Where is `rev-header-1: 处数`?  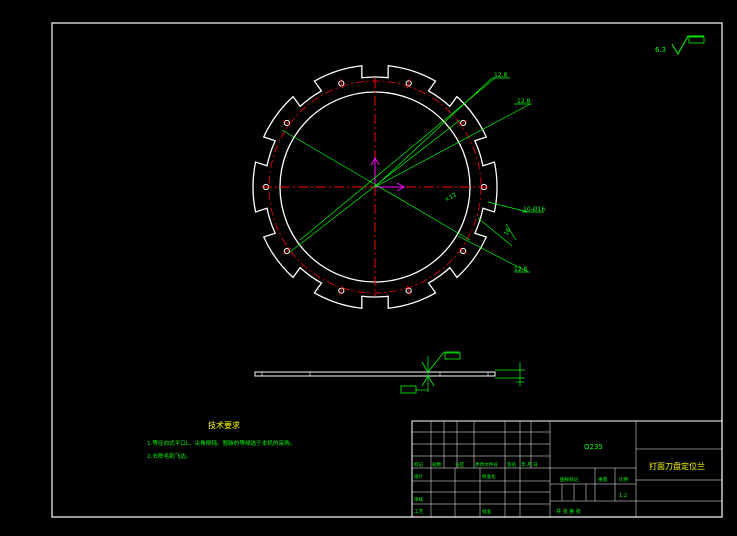
rev-header-1: 处数 is located at coordinates (437, 464).